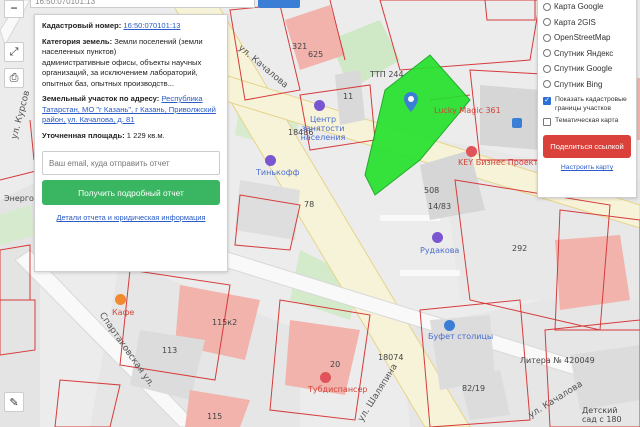 The height and width of the screenshot is (427, 640). I want to click on poi-label: Центр занятости населения, so click(323, 128).